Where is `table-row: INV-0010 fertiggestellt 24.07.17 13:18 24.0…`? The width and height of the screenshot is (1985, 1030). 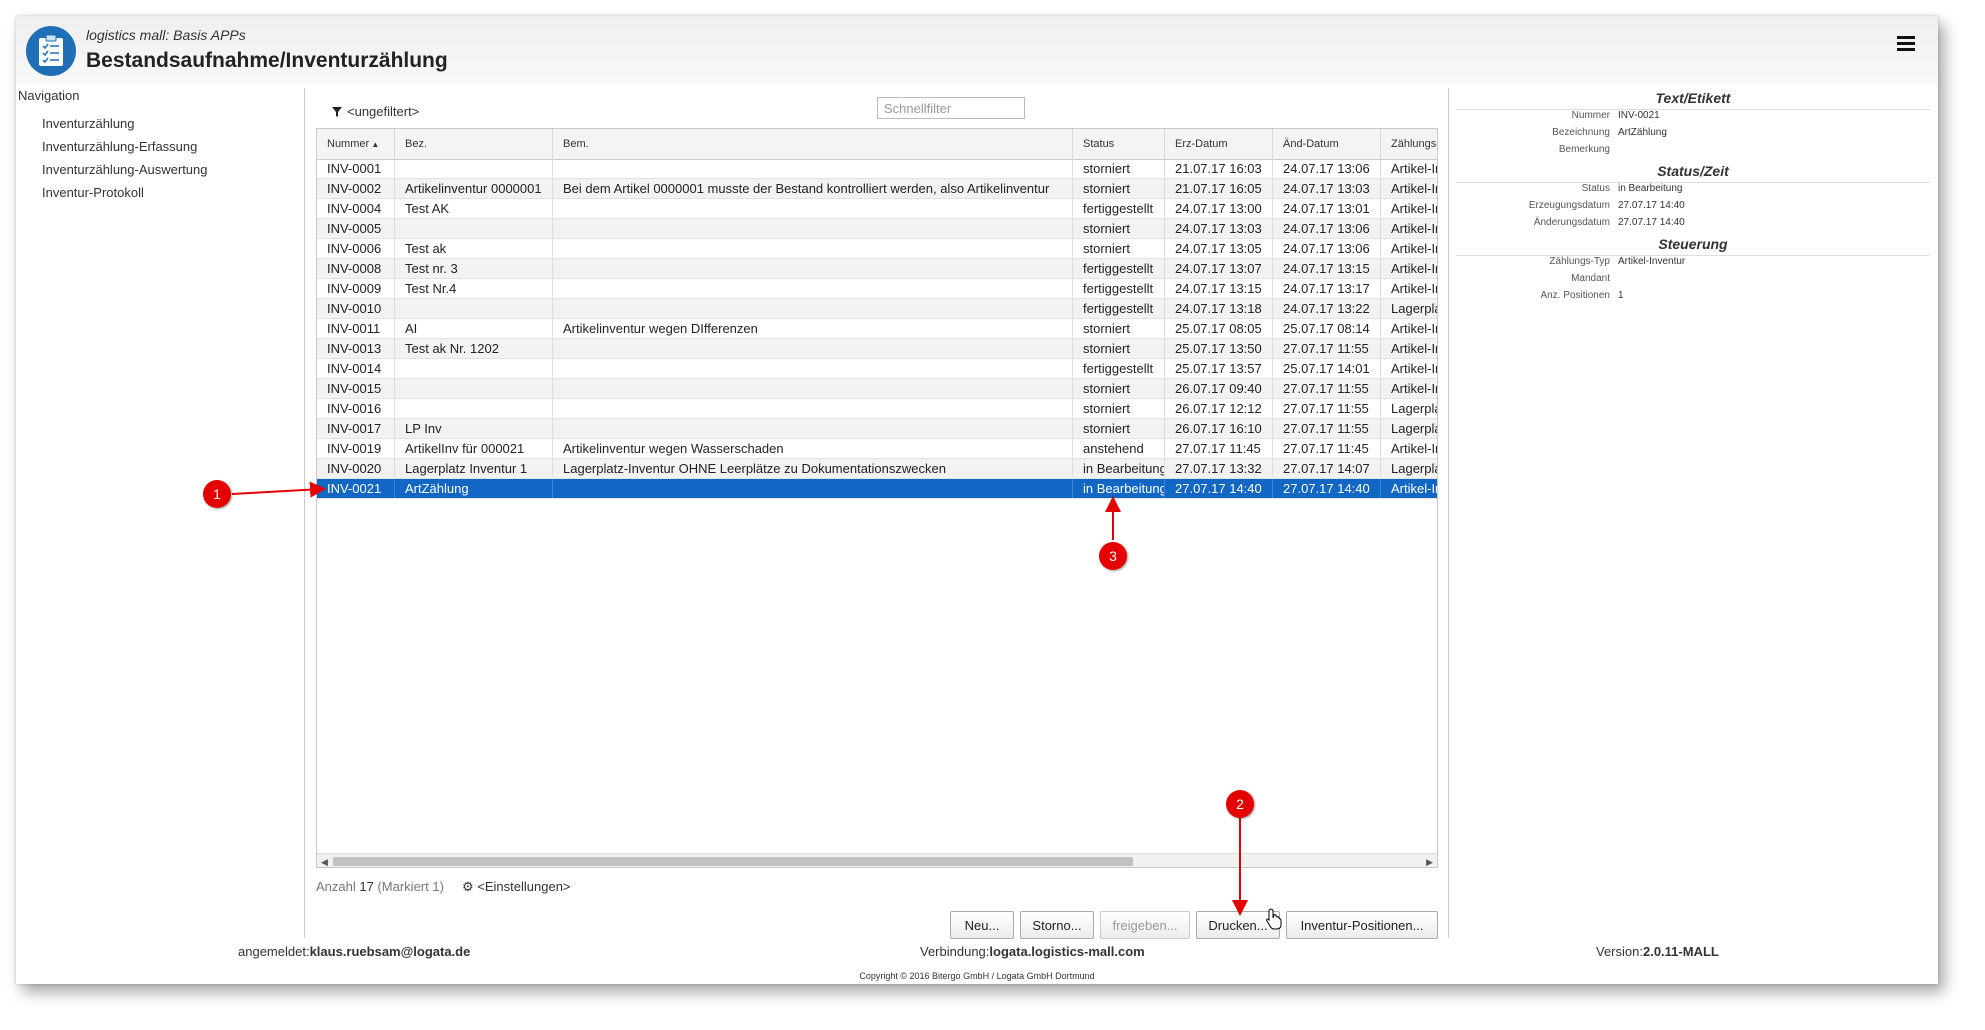 table-row: INV-0010 fertiggestellt 24.07.17 13:18 24.0… is located at coordinates (877, 309).